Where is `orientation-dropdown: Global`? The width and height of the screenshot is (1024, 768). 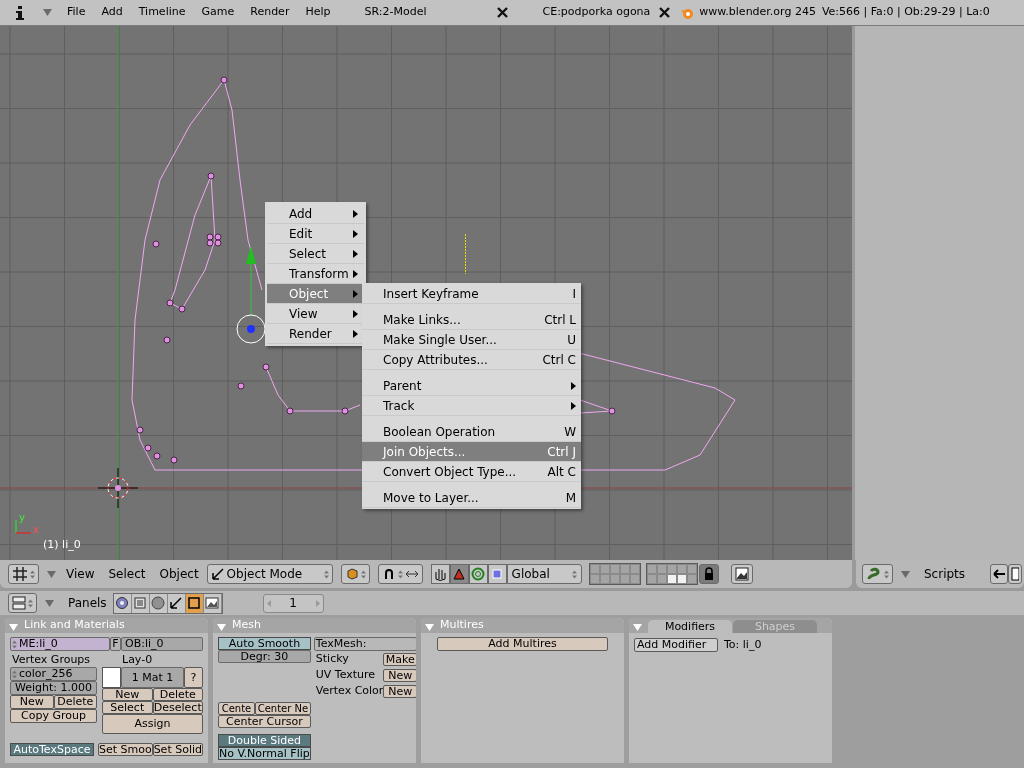
orientation-dropdown: Global is located at coordinates (544, 574).